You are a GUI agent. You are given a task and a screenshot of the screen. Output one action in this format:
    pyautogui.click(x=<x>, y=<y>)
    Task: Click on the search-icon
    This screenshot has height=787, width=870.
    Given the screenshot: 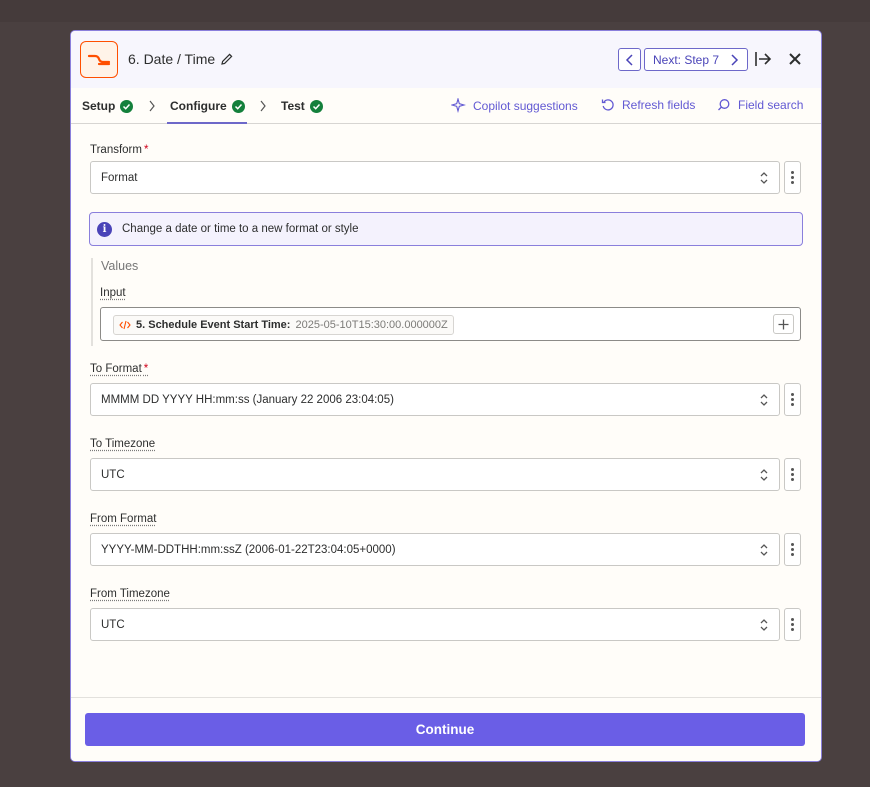 What is the action you would take?
    pyautogui.click(x=724, y=105)
    